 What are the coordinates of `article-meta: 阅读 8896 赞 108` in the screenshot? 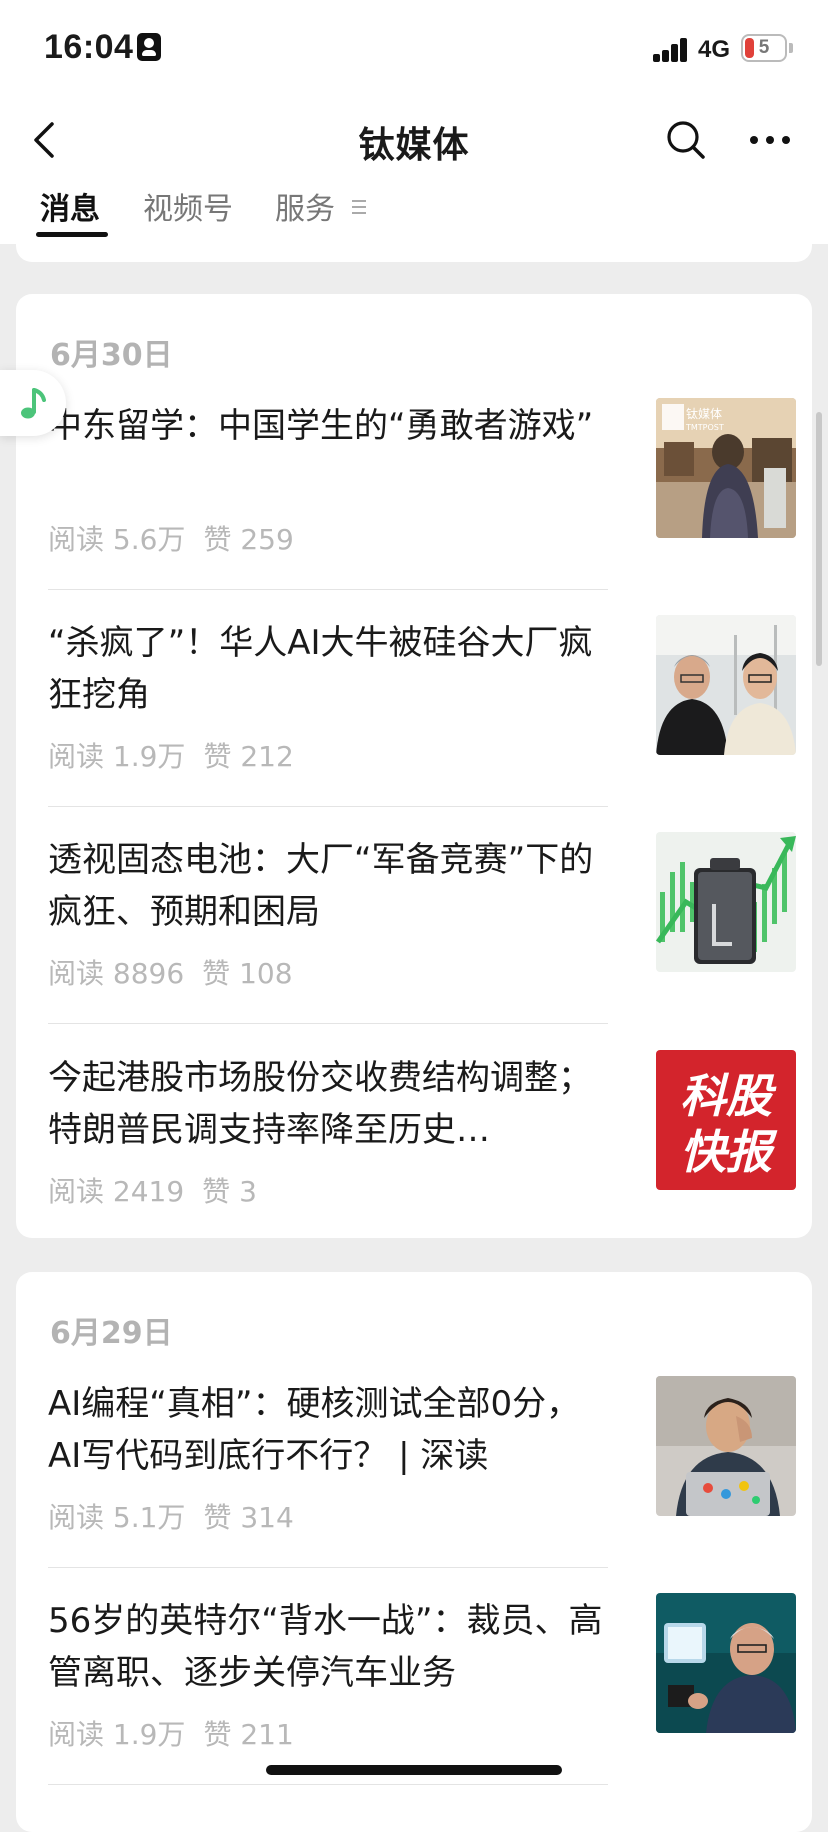 It's located at (179, 972).